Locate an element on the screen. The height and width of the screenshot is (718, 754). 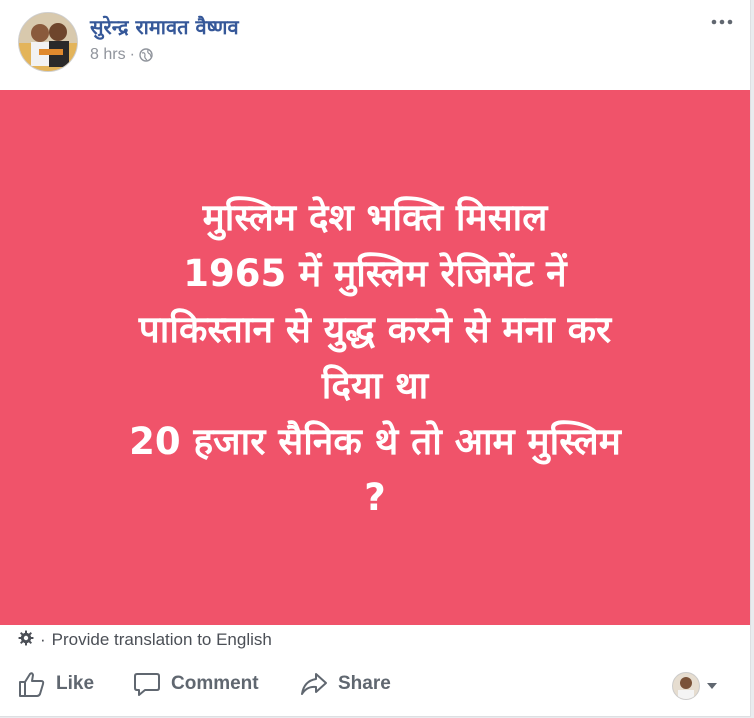
viewer-avatar is located at coordinates (686, 686).